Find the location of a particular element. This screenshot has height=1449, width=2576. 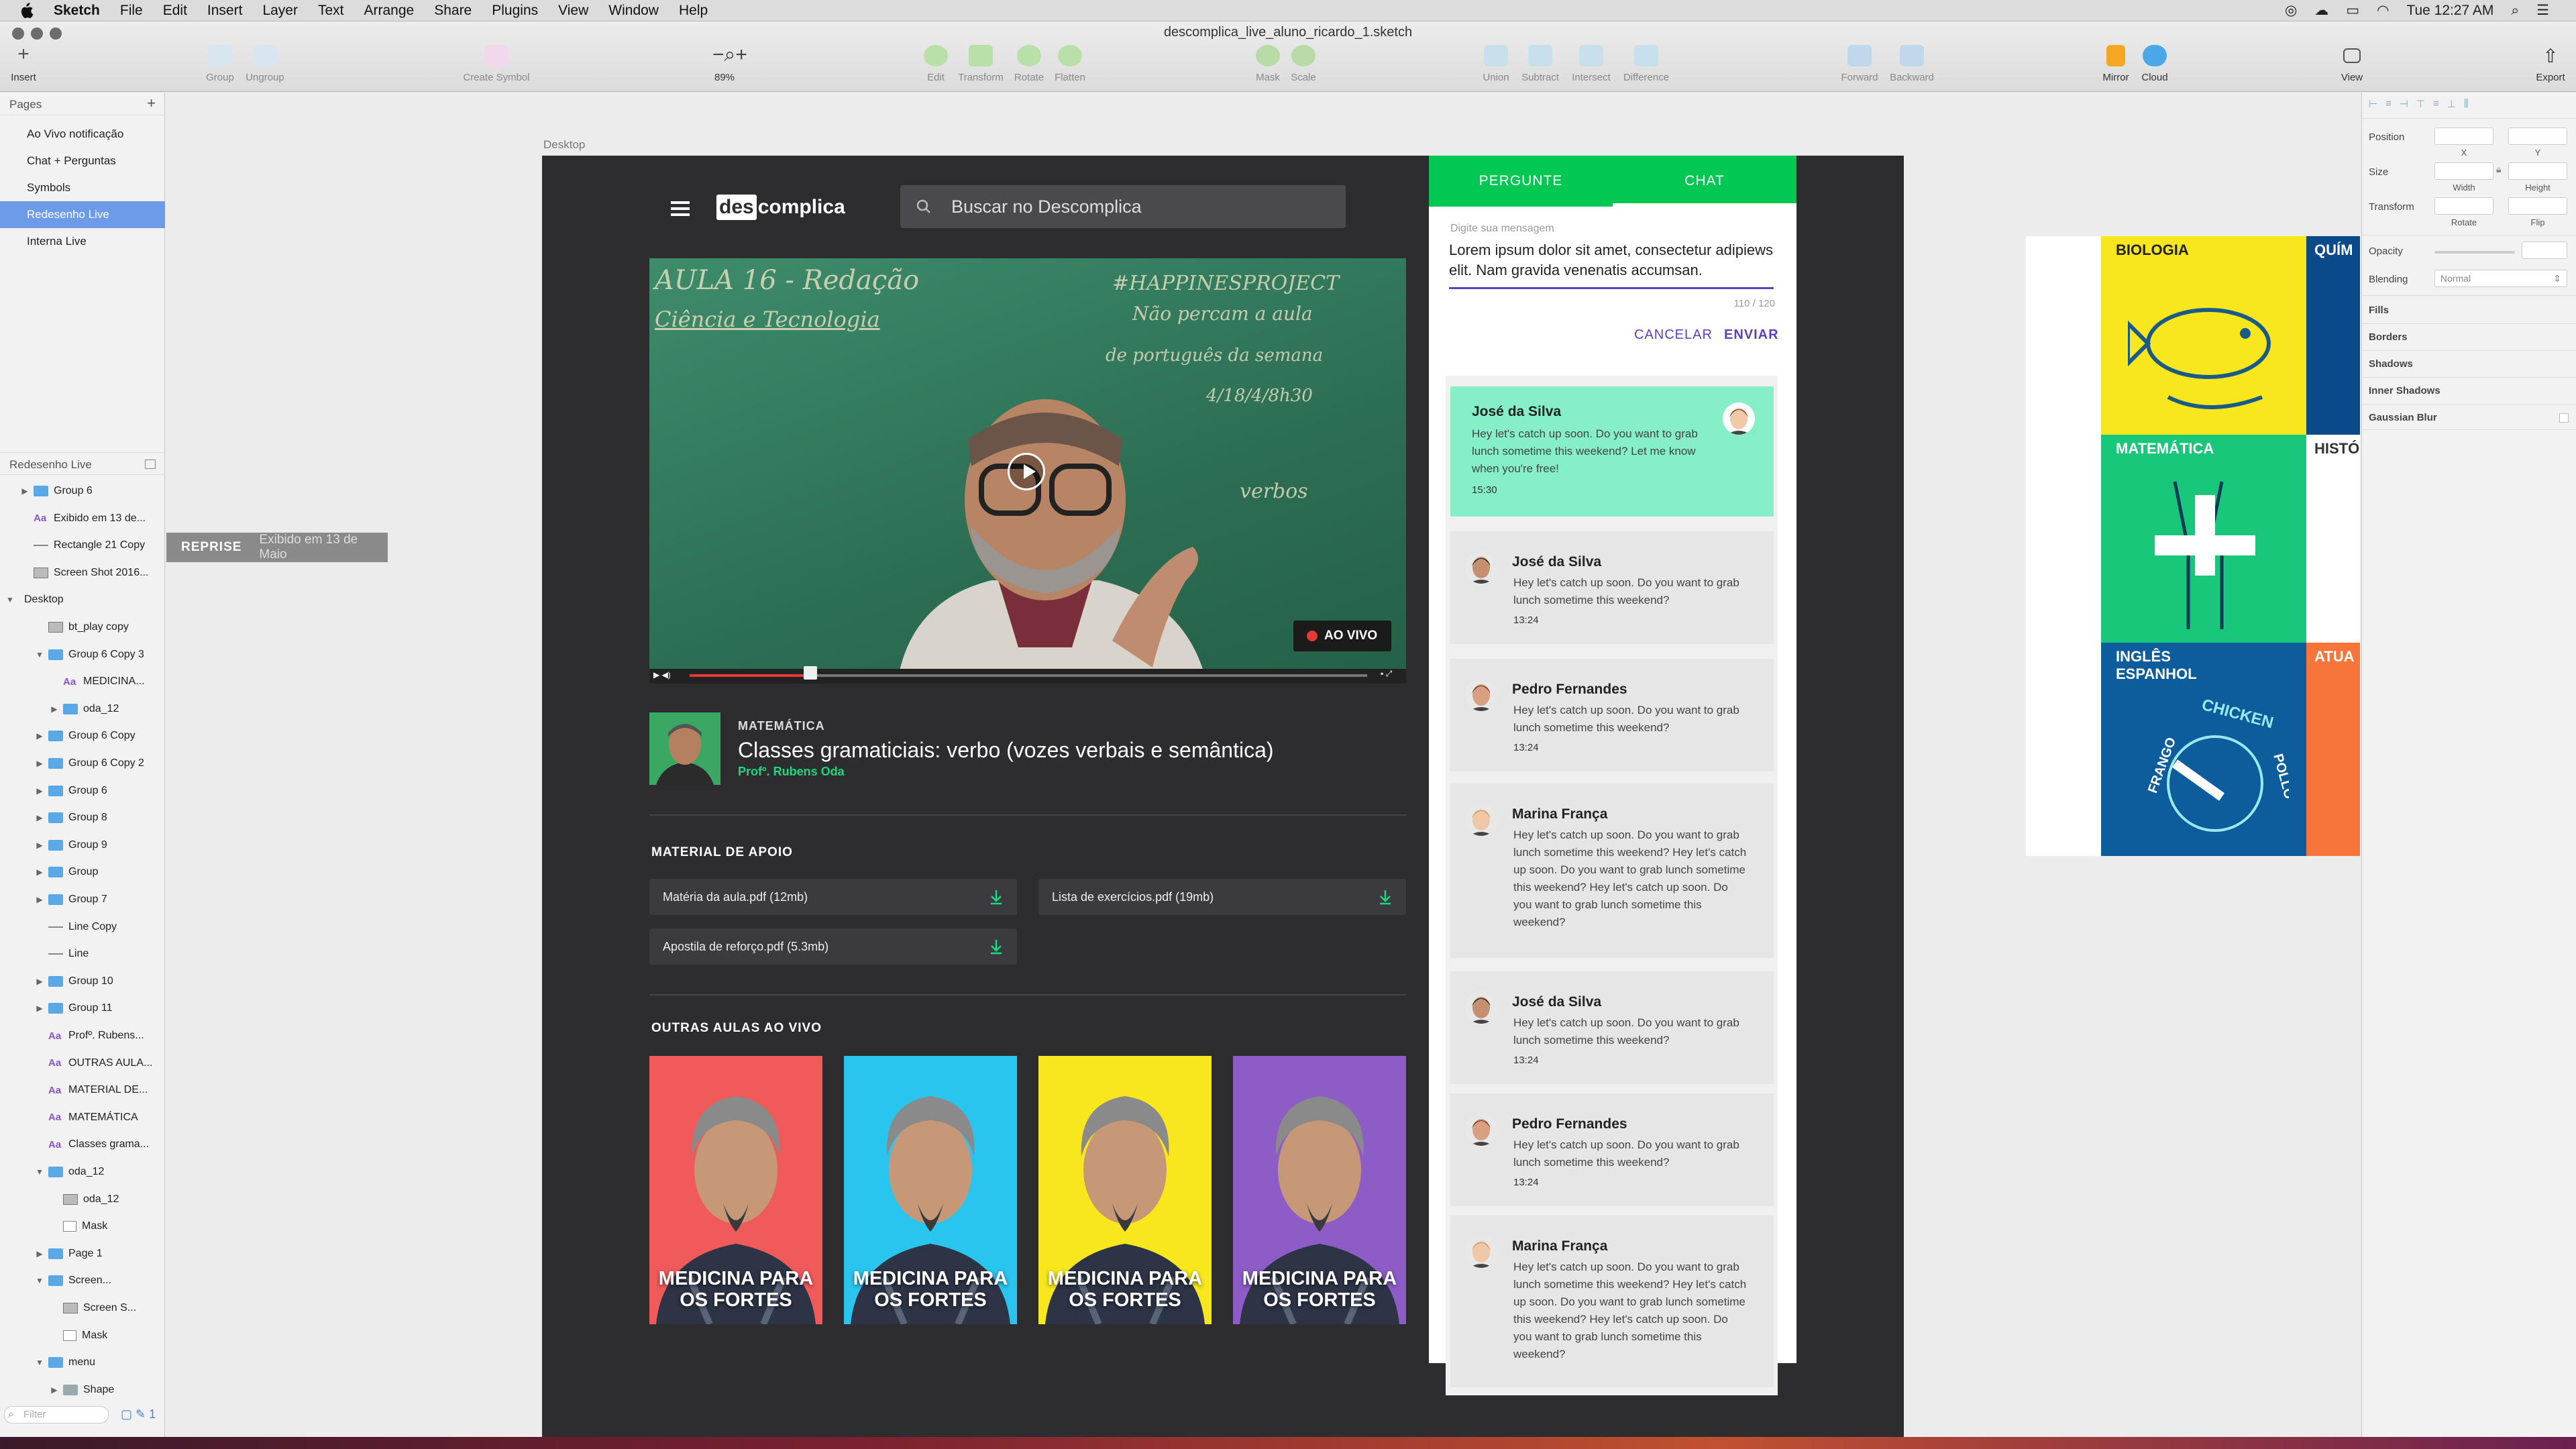

menu-help: Help is located at coordinates (693, 11).